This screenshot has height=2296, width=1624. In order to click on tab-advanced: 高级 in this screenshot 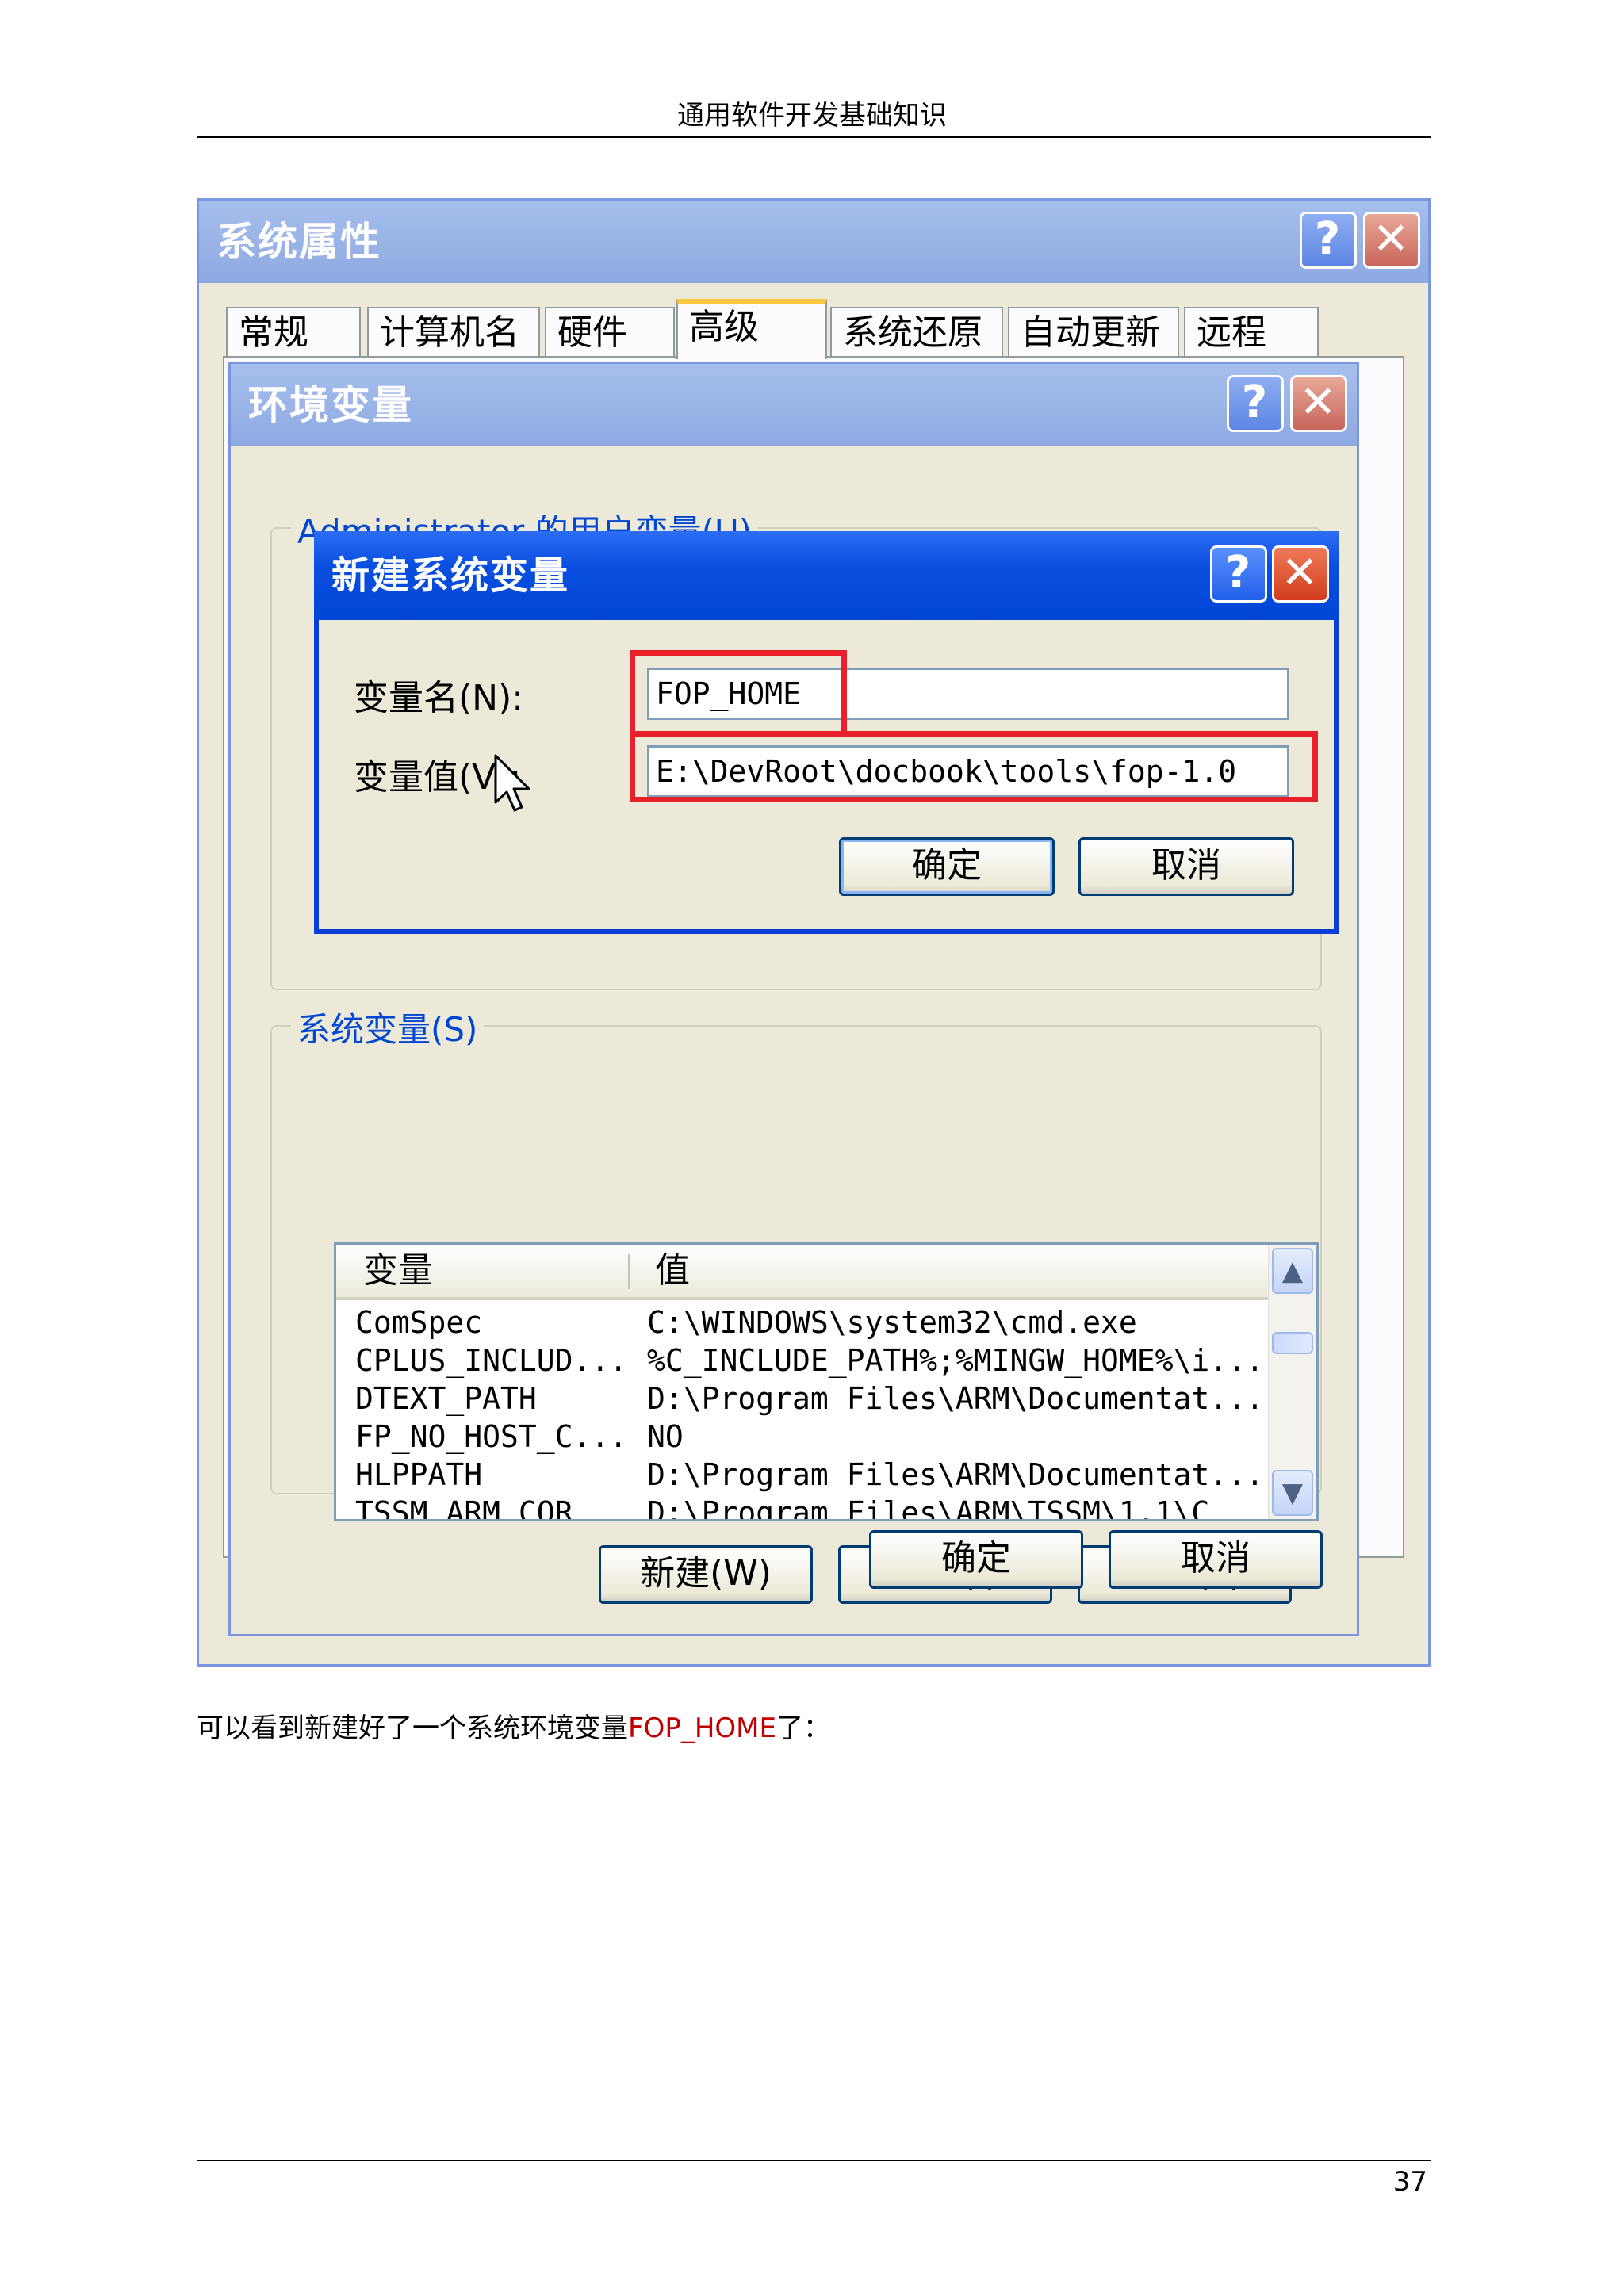, I will do `click(751, 329)`.